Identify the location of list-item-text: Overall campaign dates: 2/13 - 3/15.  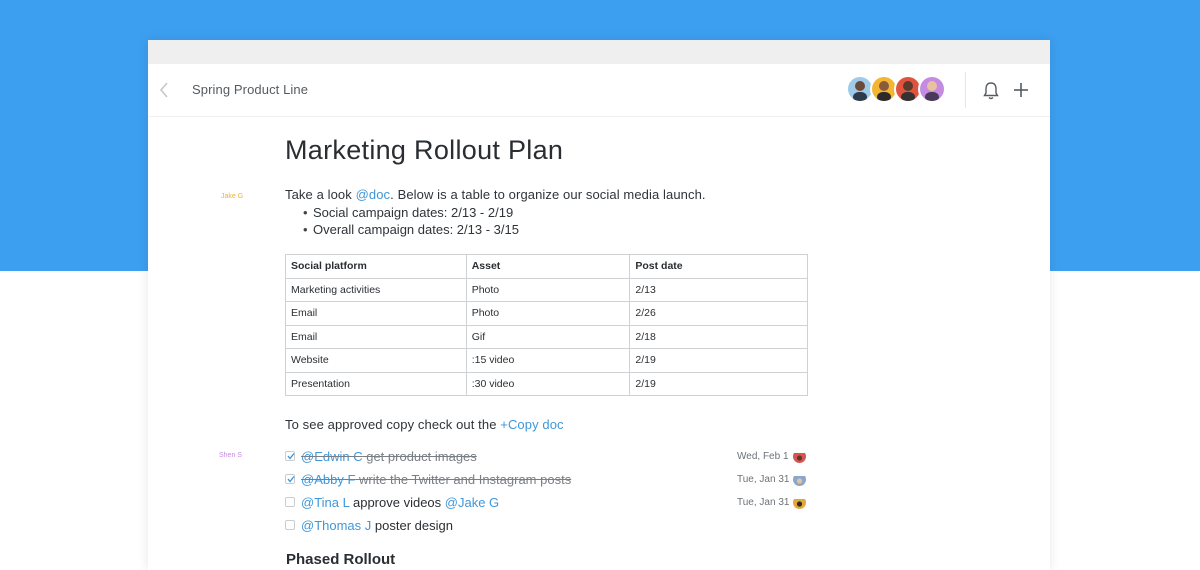
(416, 229).